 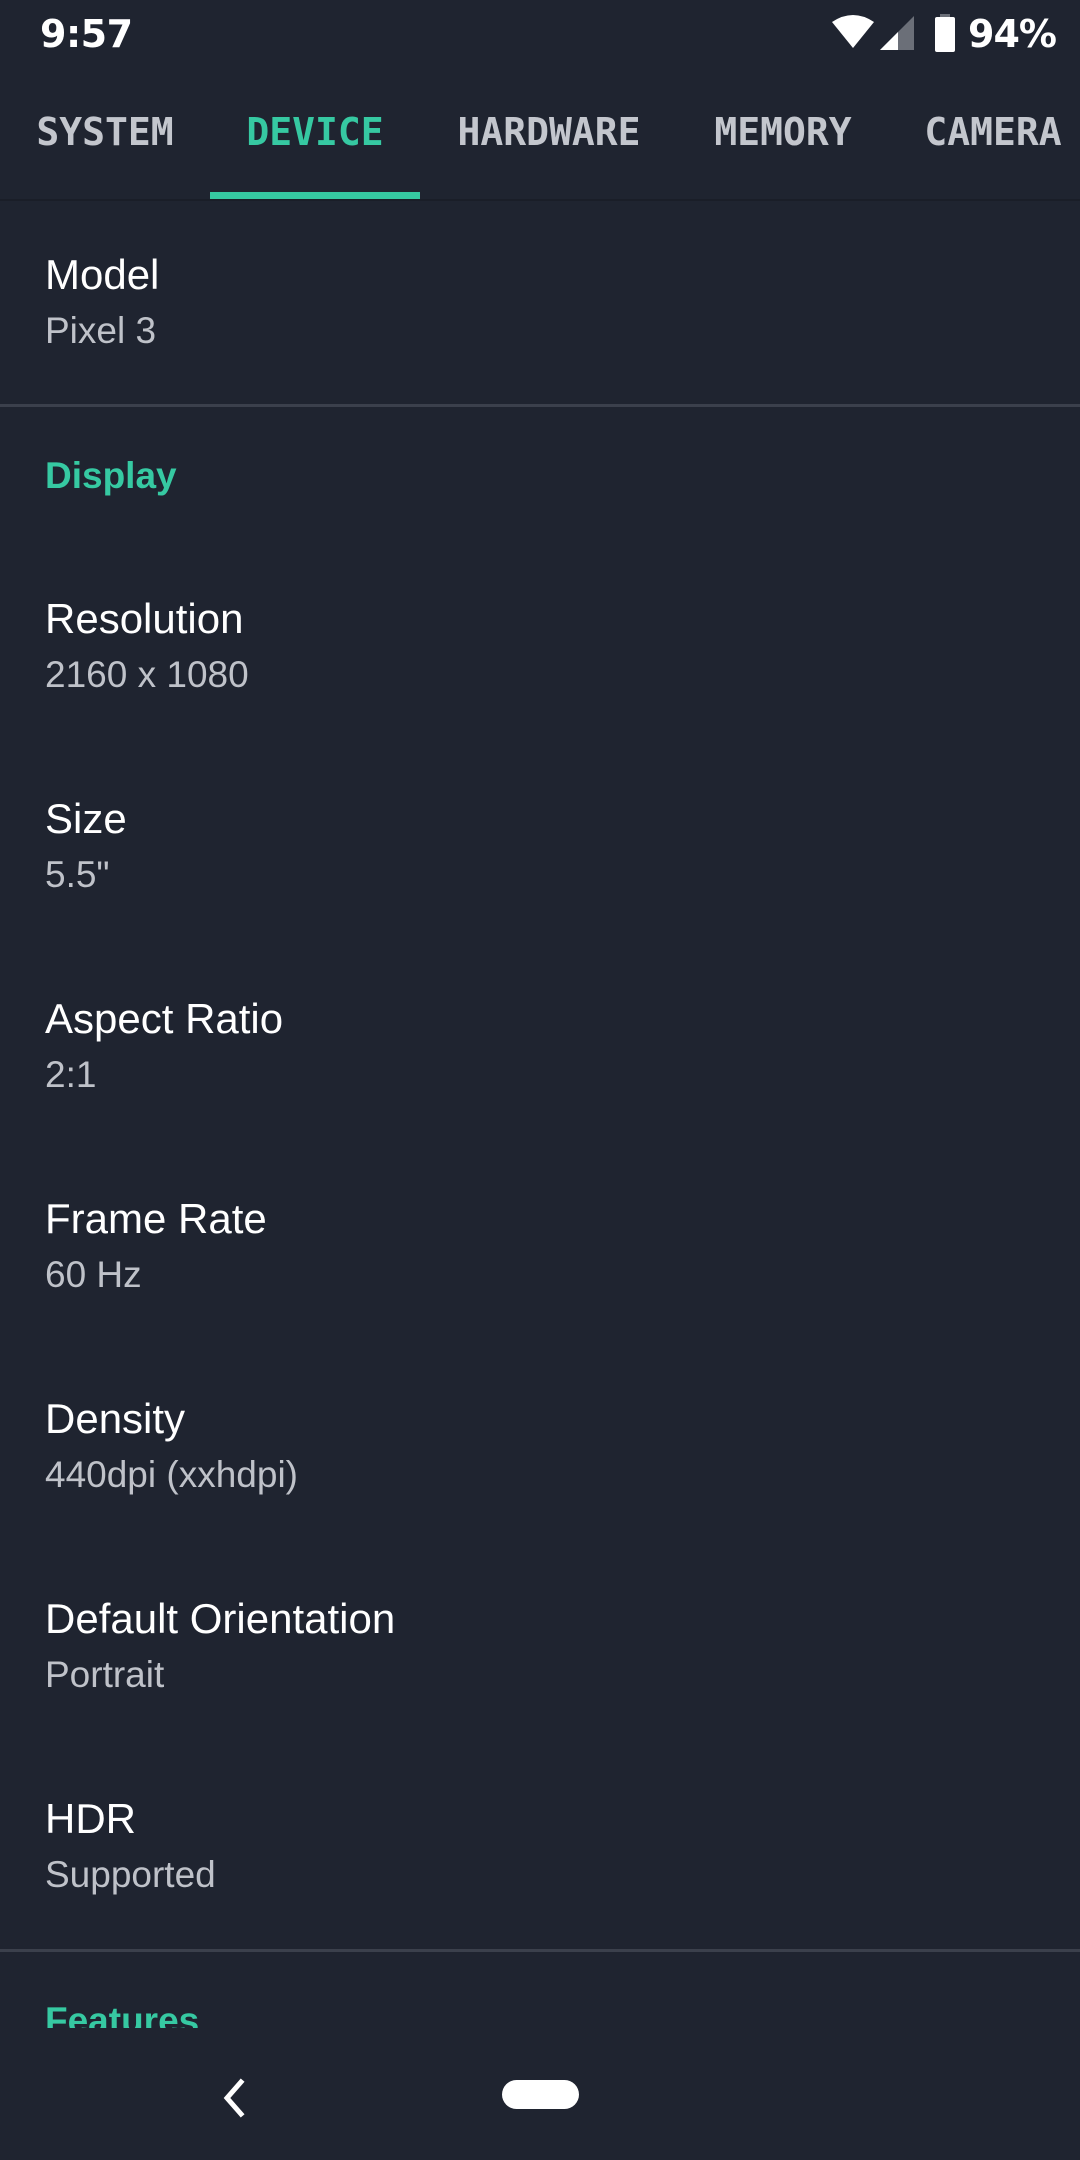 I want to click on item-title: Frame Rate, so click(x=156, y=1218).